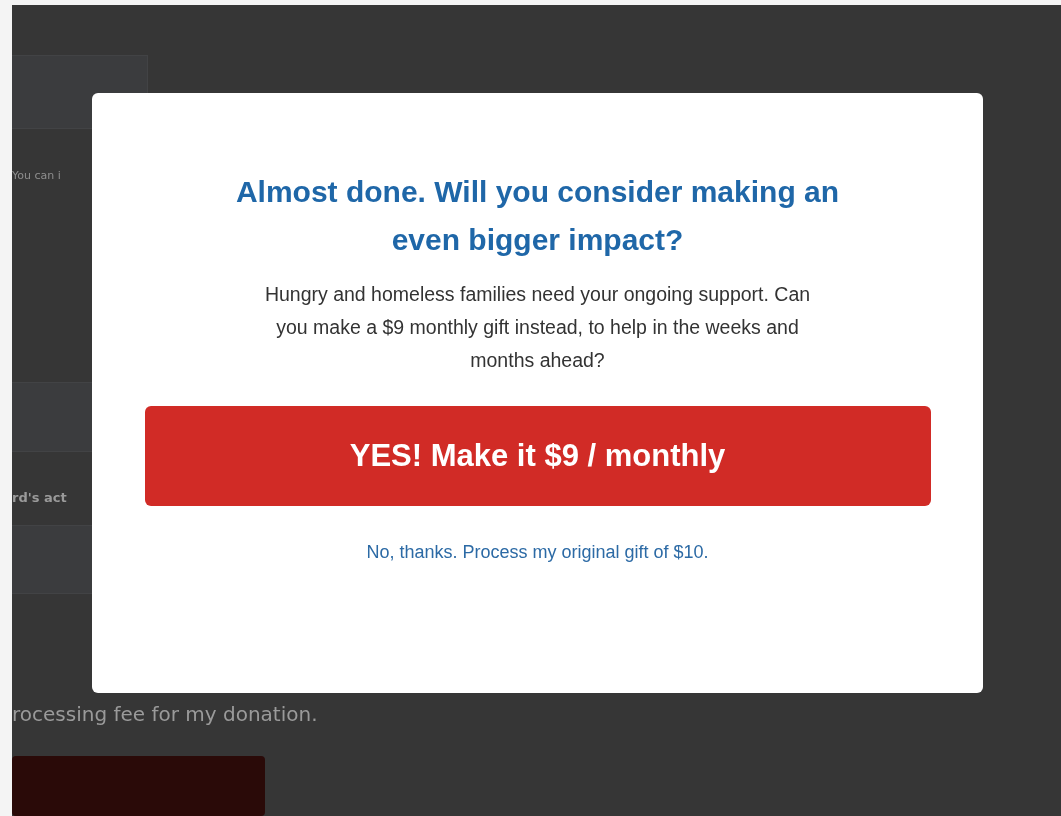  What do you see at coordinates (537, 552) in the screenshot?
I see `decline-link: No, thanks. Process my original gift of $10.` at bounding box center [537, 552].